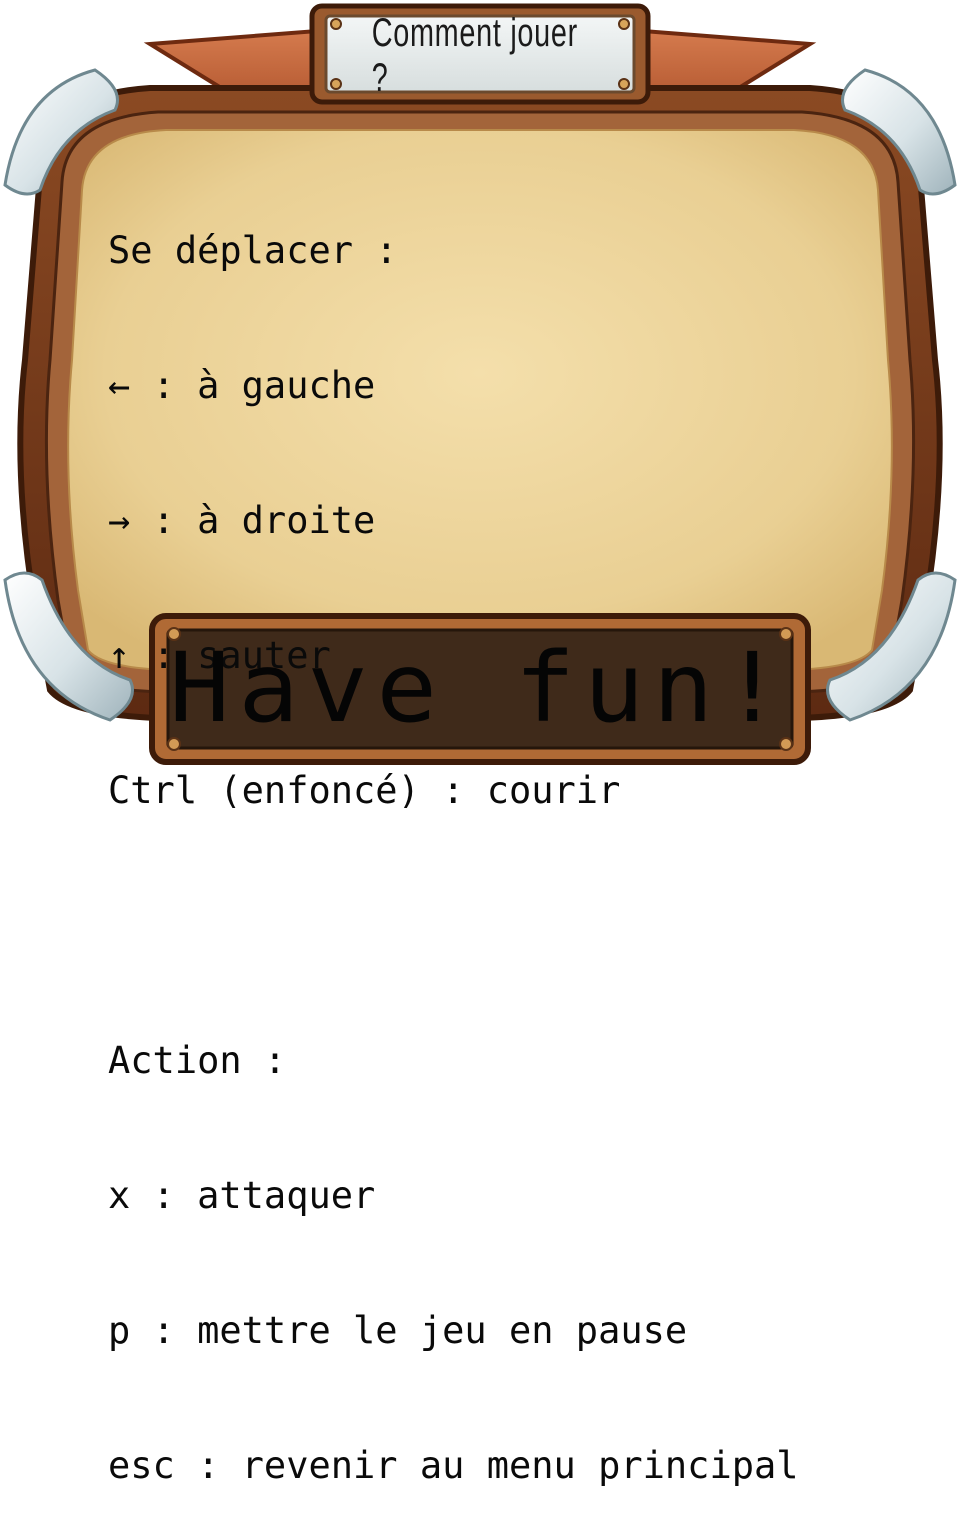 Image resolution: width=960 pixels, height=1530 pixels. What do you see at coordinates (197, 1060) in the screenshot?
I see `action-heading: Action :` at bounding box center [197, 1060].